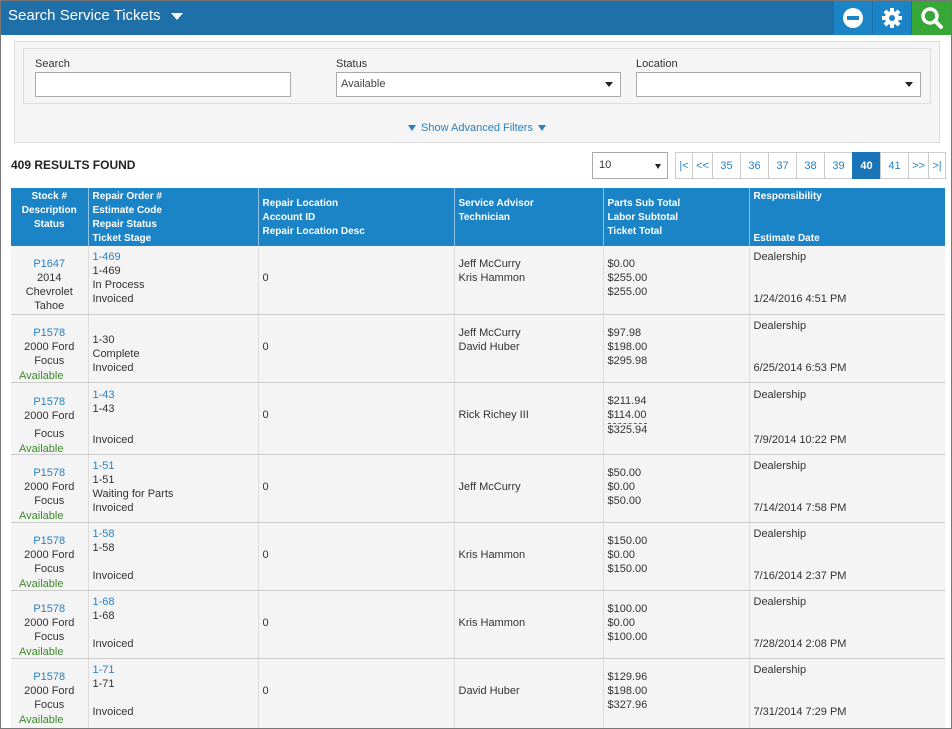  Describe the element at coordinates (657, 64) in the screenshot. I see `location-label: Location` at that location.